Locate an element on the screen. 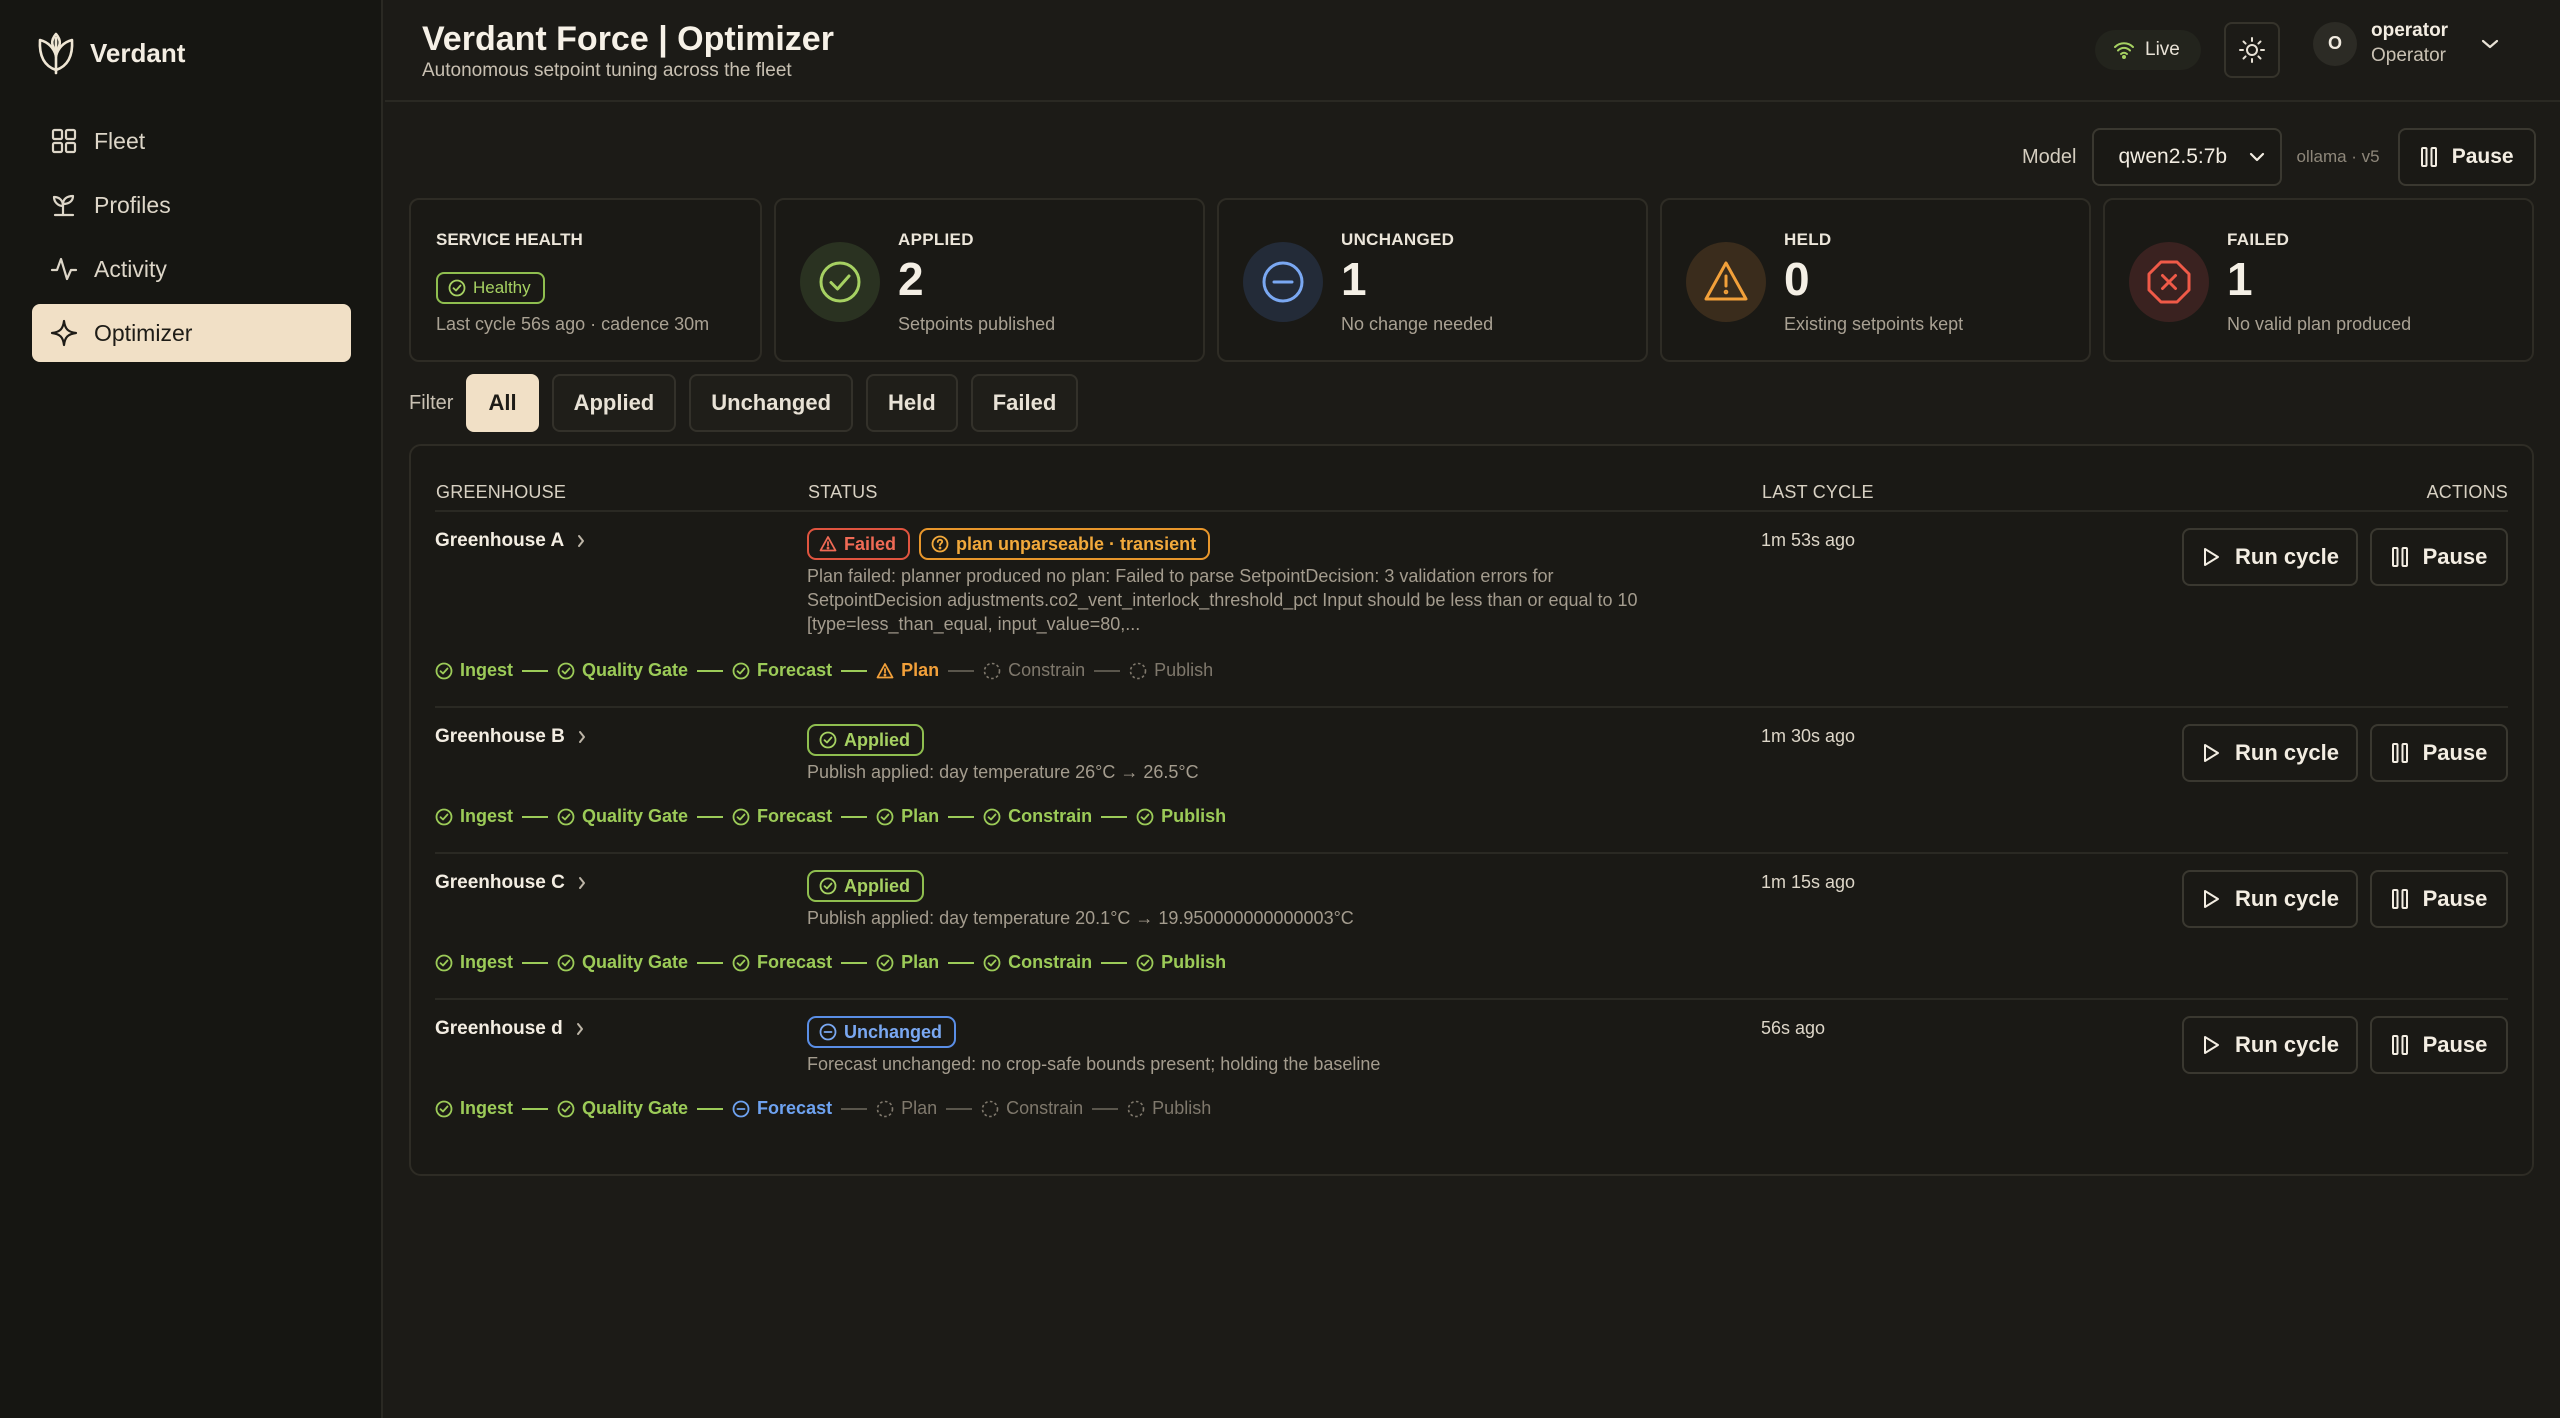  badge-label: Failed is located at coordinates (870, 543).